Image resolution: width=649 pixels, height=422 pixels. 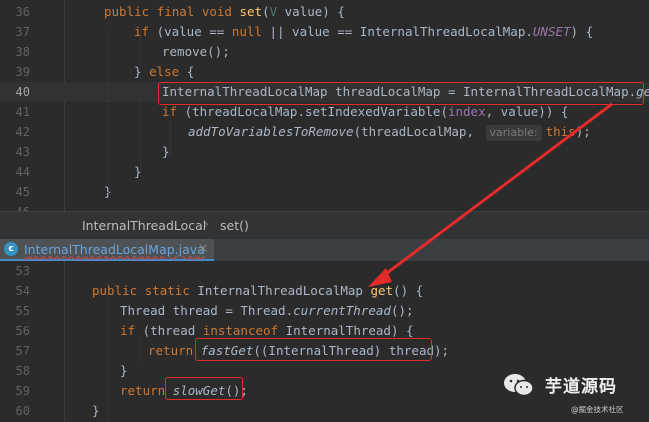 I want to click on highlight-box-fastget, so click(x=313, y=349).